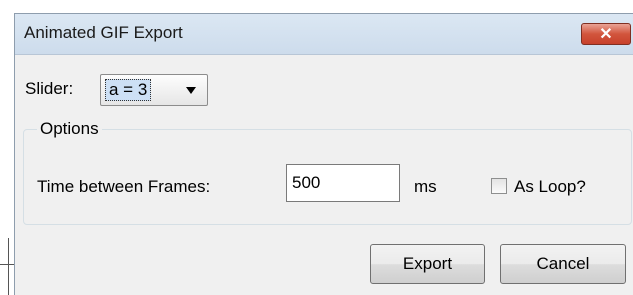 The width and height of the screenshot is (633, 295). Describe the element at coordinates (103, 32) in the screenshot. I see `window-title: Animated GIF Export` at that location.